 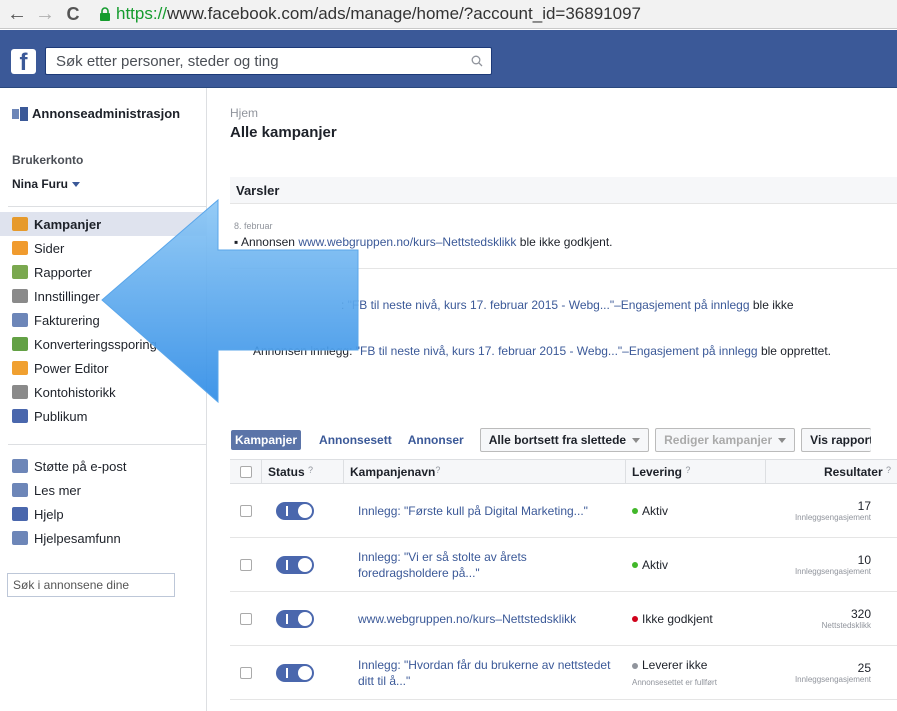 What do you see at coordinates (303, 471) in the screenshot?
I see `column-status: Status ?` at bounding box center [303, 471].